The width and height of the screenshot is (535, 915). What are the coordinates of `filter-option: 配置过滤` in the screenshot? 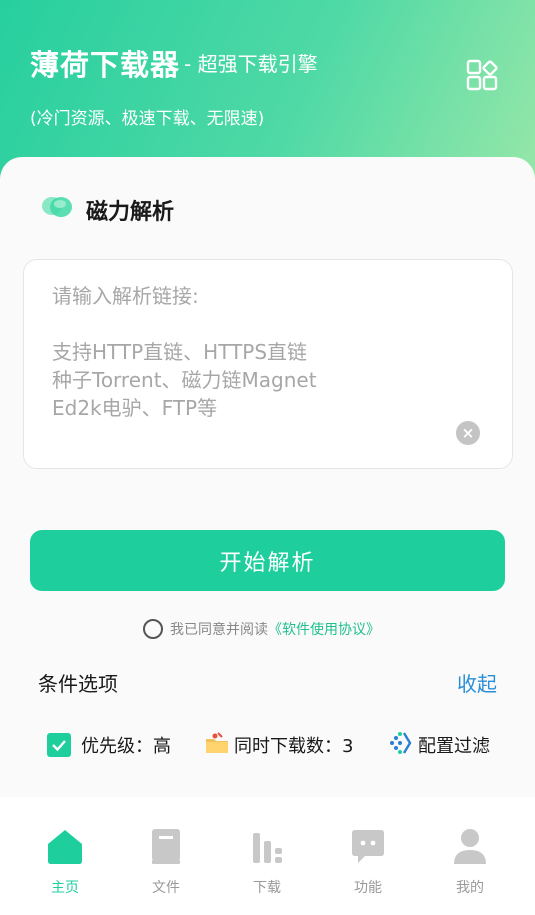 It's located at (438, 745).